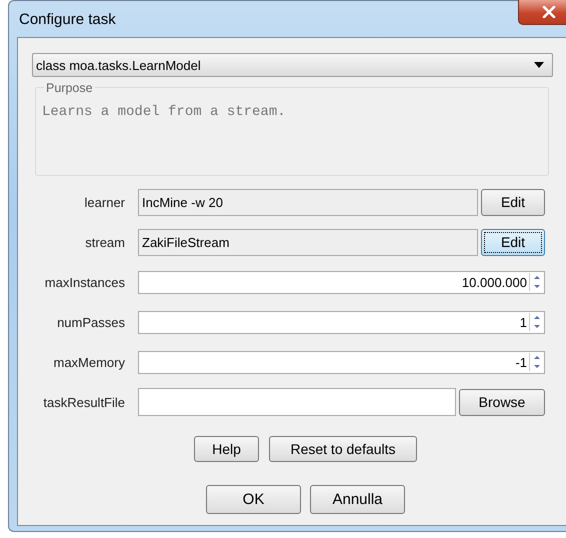 This screenshot has width=566, height=538. I want to click on option-label: maxInstances, so click(84, 282).